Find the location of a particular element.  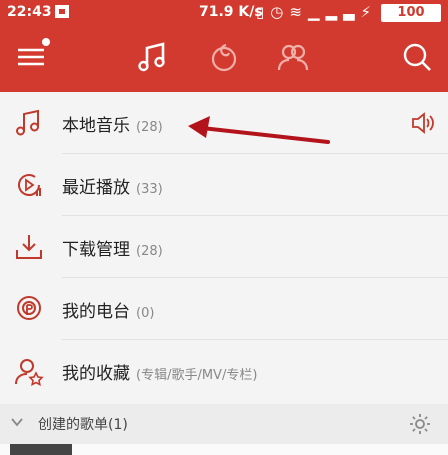

playlist-preview-row is located at coordinates (224, 449).